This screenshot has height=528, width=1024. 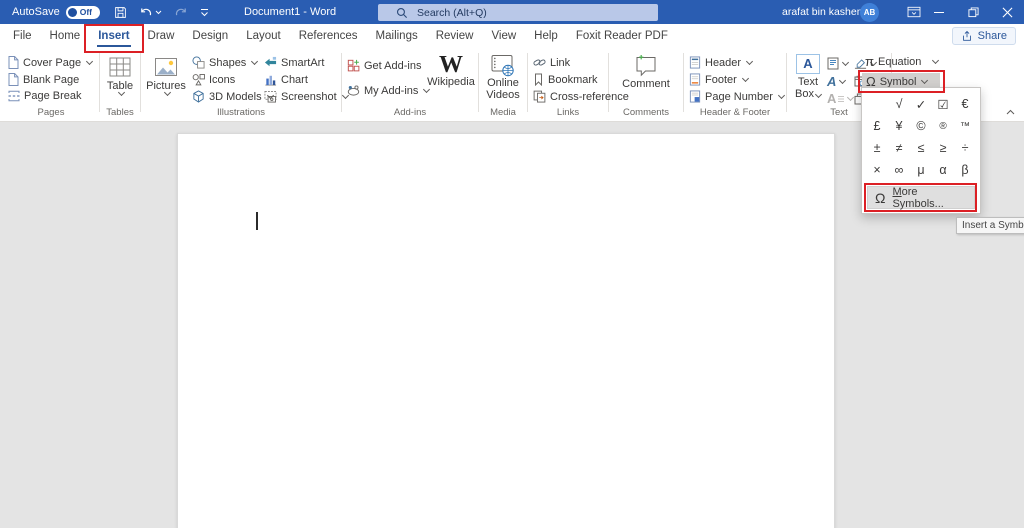 I want to click on share-label: Share, so click(x=992, y=36).